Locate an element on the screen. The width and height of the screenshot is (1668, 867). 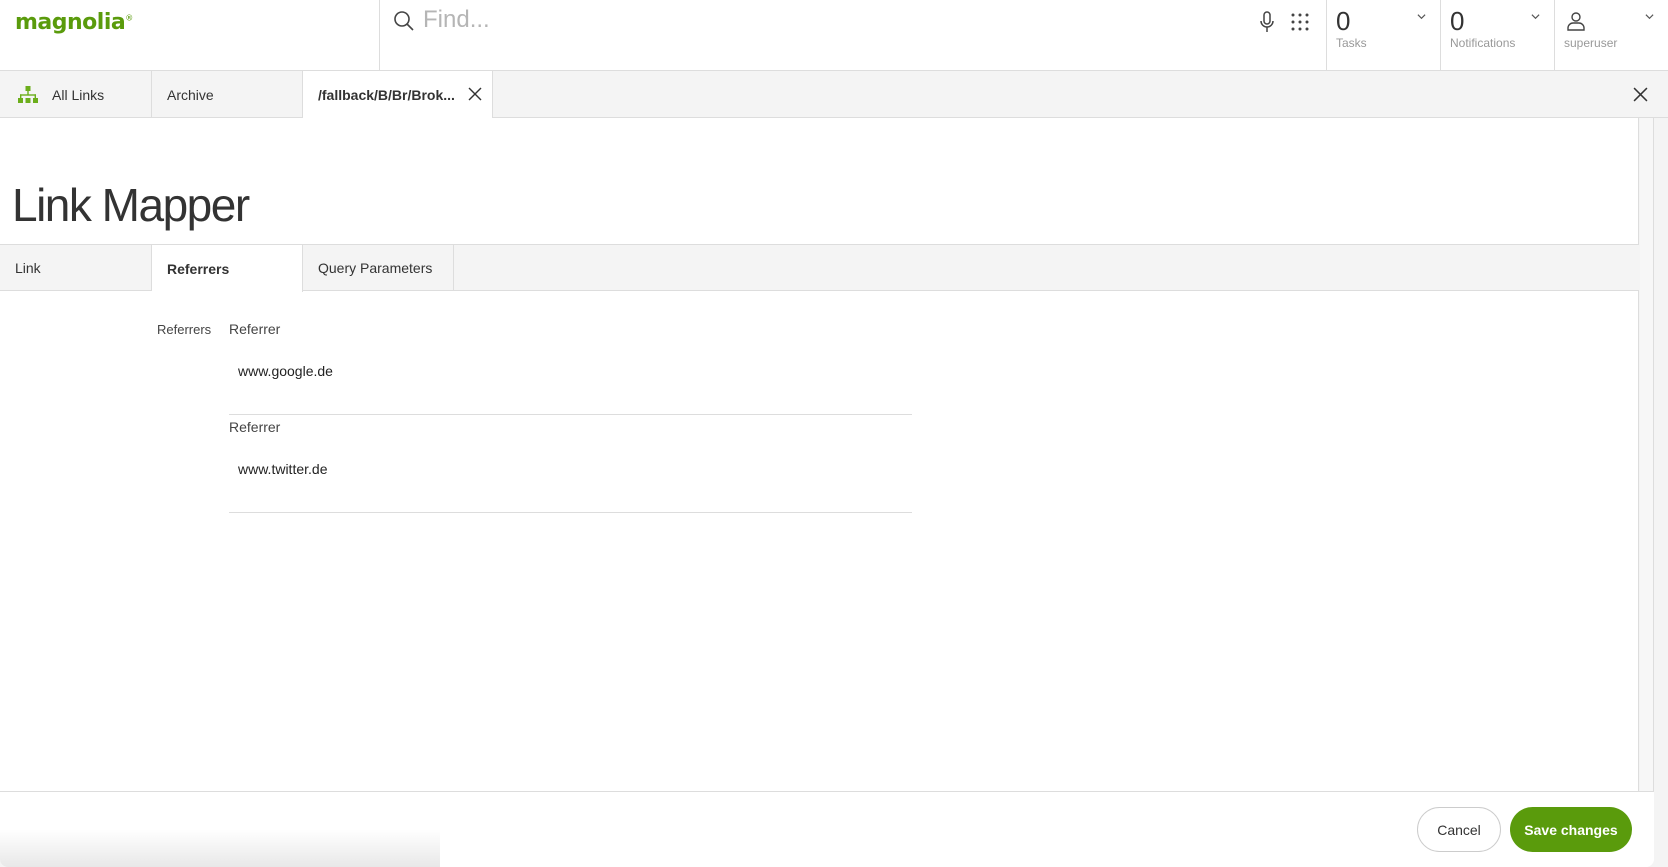
tab-label: Query Parameters is located at coordinates (375, 267).